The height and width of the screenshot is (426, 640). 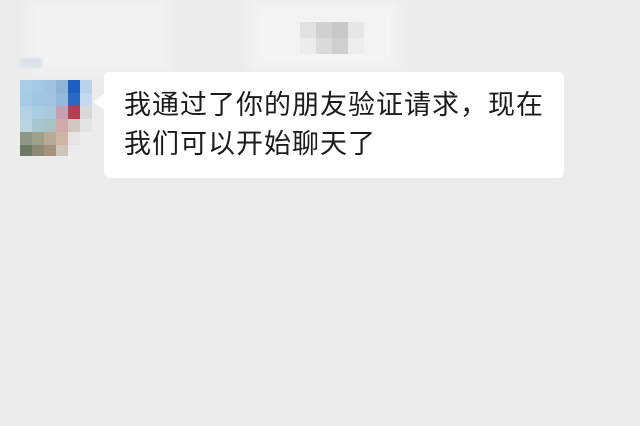 I want to click on sender-name-blurred, so click(x=31, y=63).